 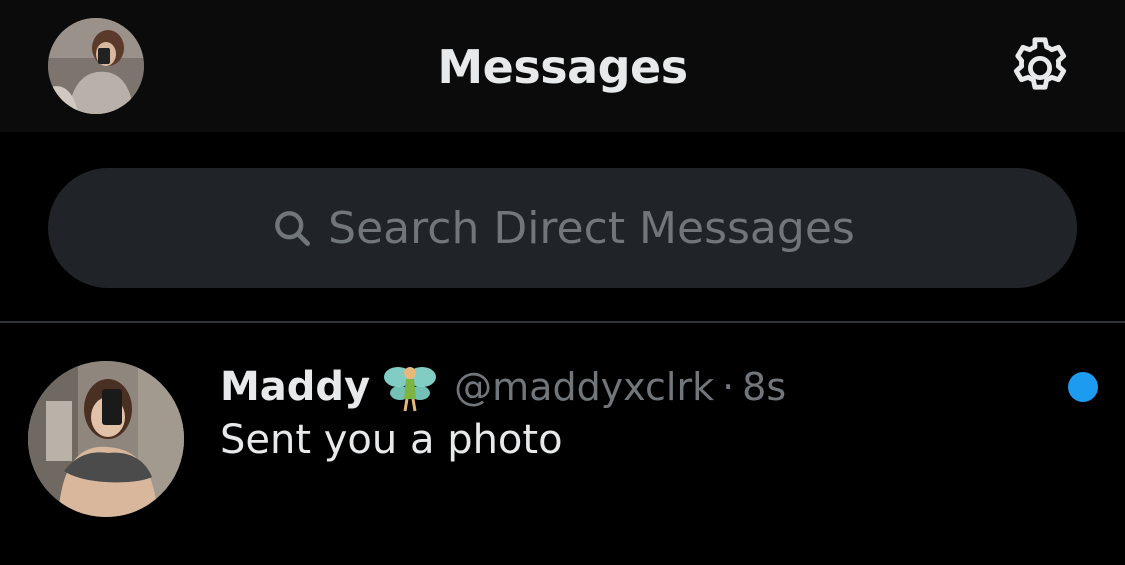 I want to click on conversation-header: Maddy @maddyxclrk · 8s, so click(x=503, y=387).